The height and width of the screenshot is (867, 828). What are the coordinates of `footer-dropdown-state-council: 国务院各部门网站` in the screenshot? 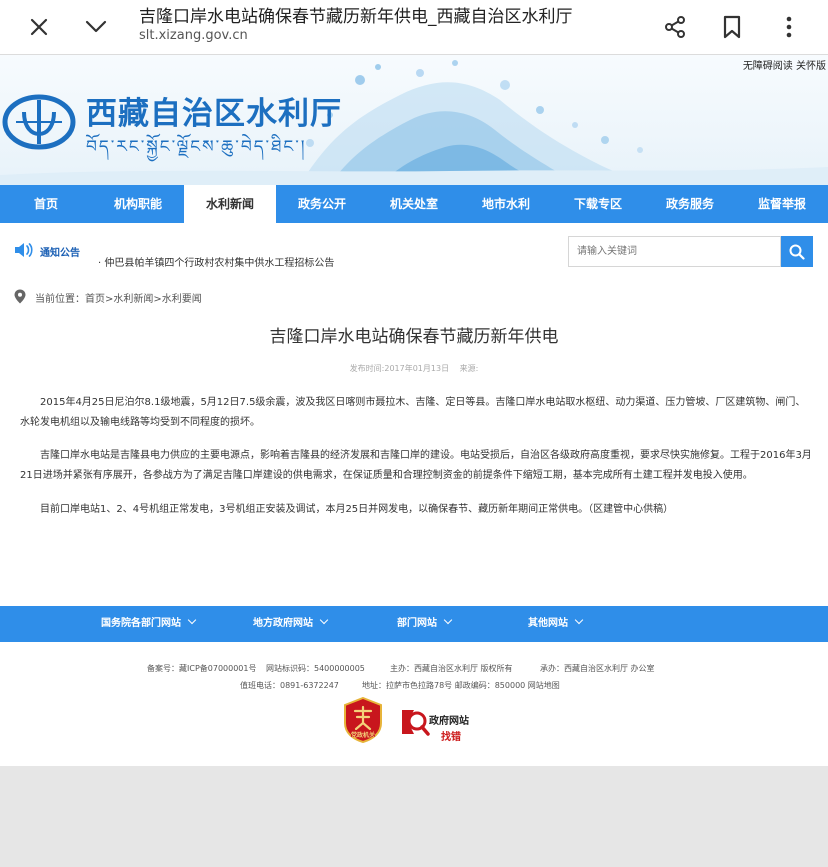 It's located at (149, 624).